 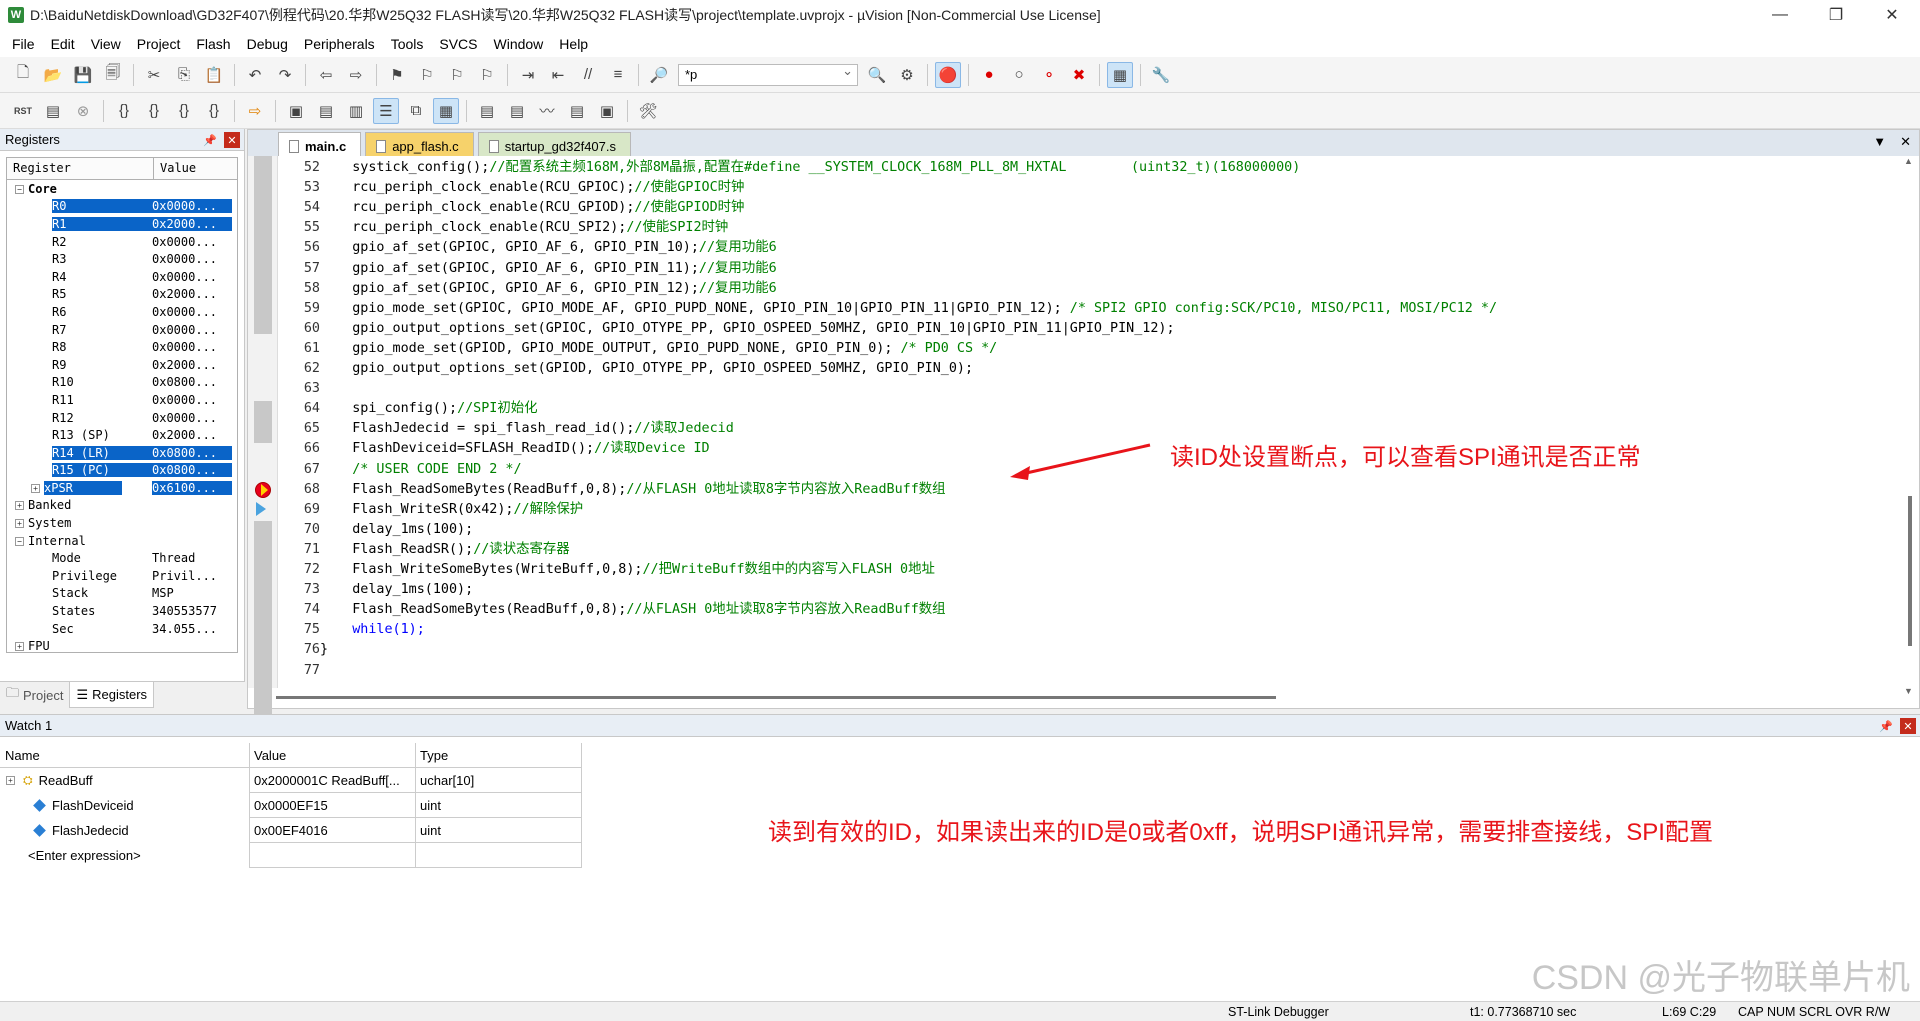 What do you see at coordinates (10, 780) in the screenshot?
I see `expand-icon: +` at bounding box center [10, 780].